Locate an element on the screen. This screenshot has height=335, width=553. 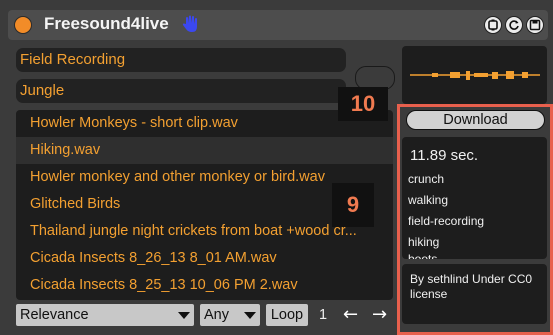
tag-label: crunch is located at coordinates (426, 179).